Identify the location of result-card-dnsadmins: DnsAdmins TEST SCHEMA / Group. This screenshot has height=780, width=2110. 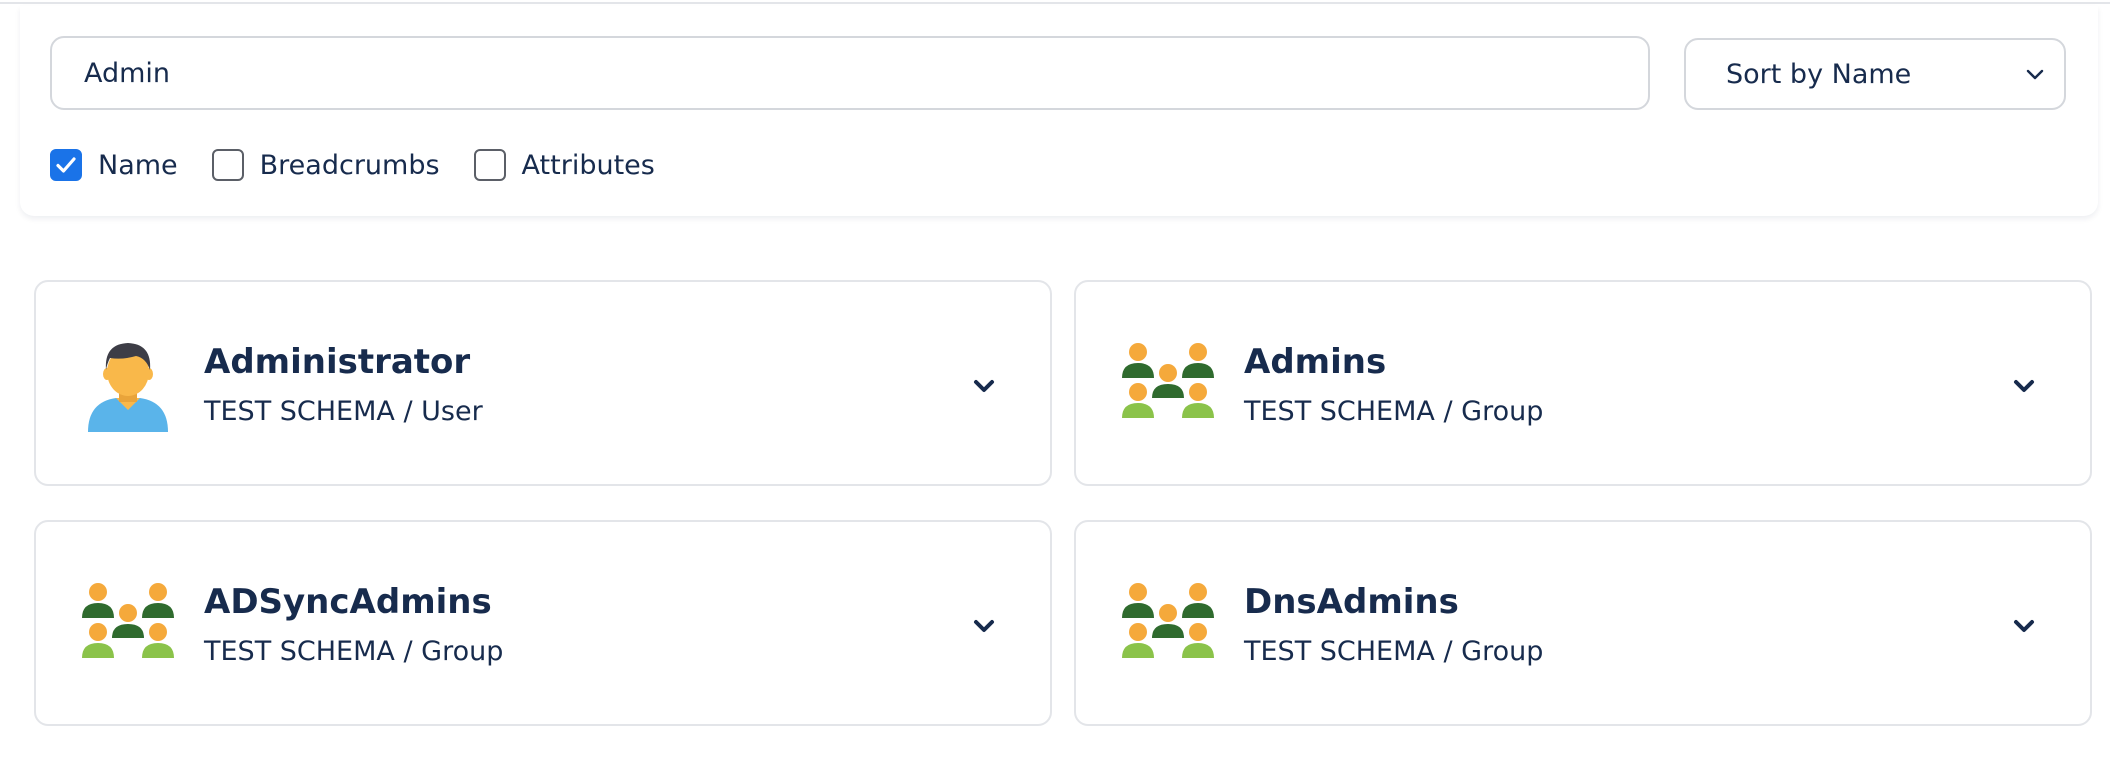
(1583, 623).